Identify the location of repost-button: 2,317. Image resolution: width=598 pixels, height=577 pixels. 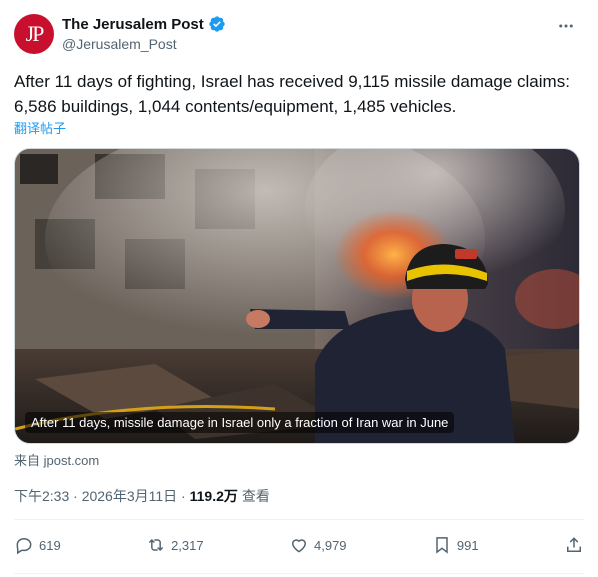
(175, 545).